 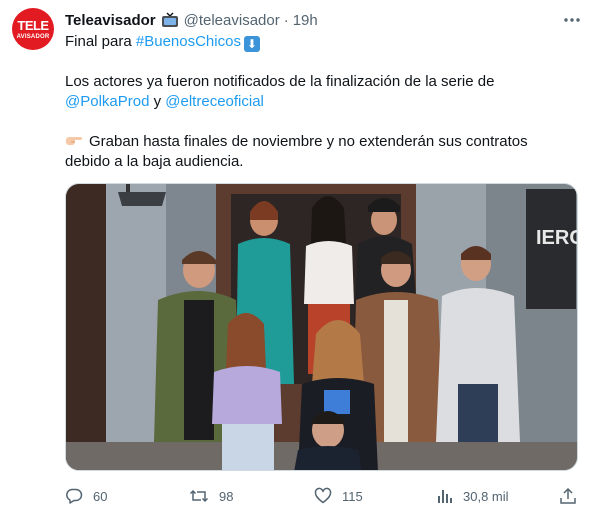 I want to click on tweet-line-4: debido a la baja audiencia., so click(x=154, y=161).